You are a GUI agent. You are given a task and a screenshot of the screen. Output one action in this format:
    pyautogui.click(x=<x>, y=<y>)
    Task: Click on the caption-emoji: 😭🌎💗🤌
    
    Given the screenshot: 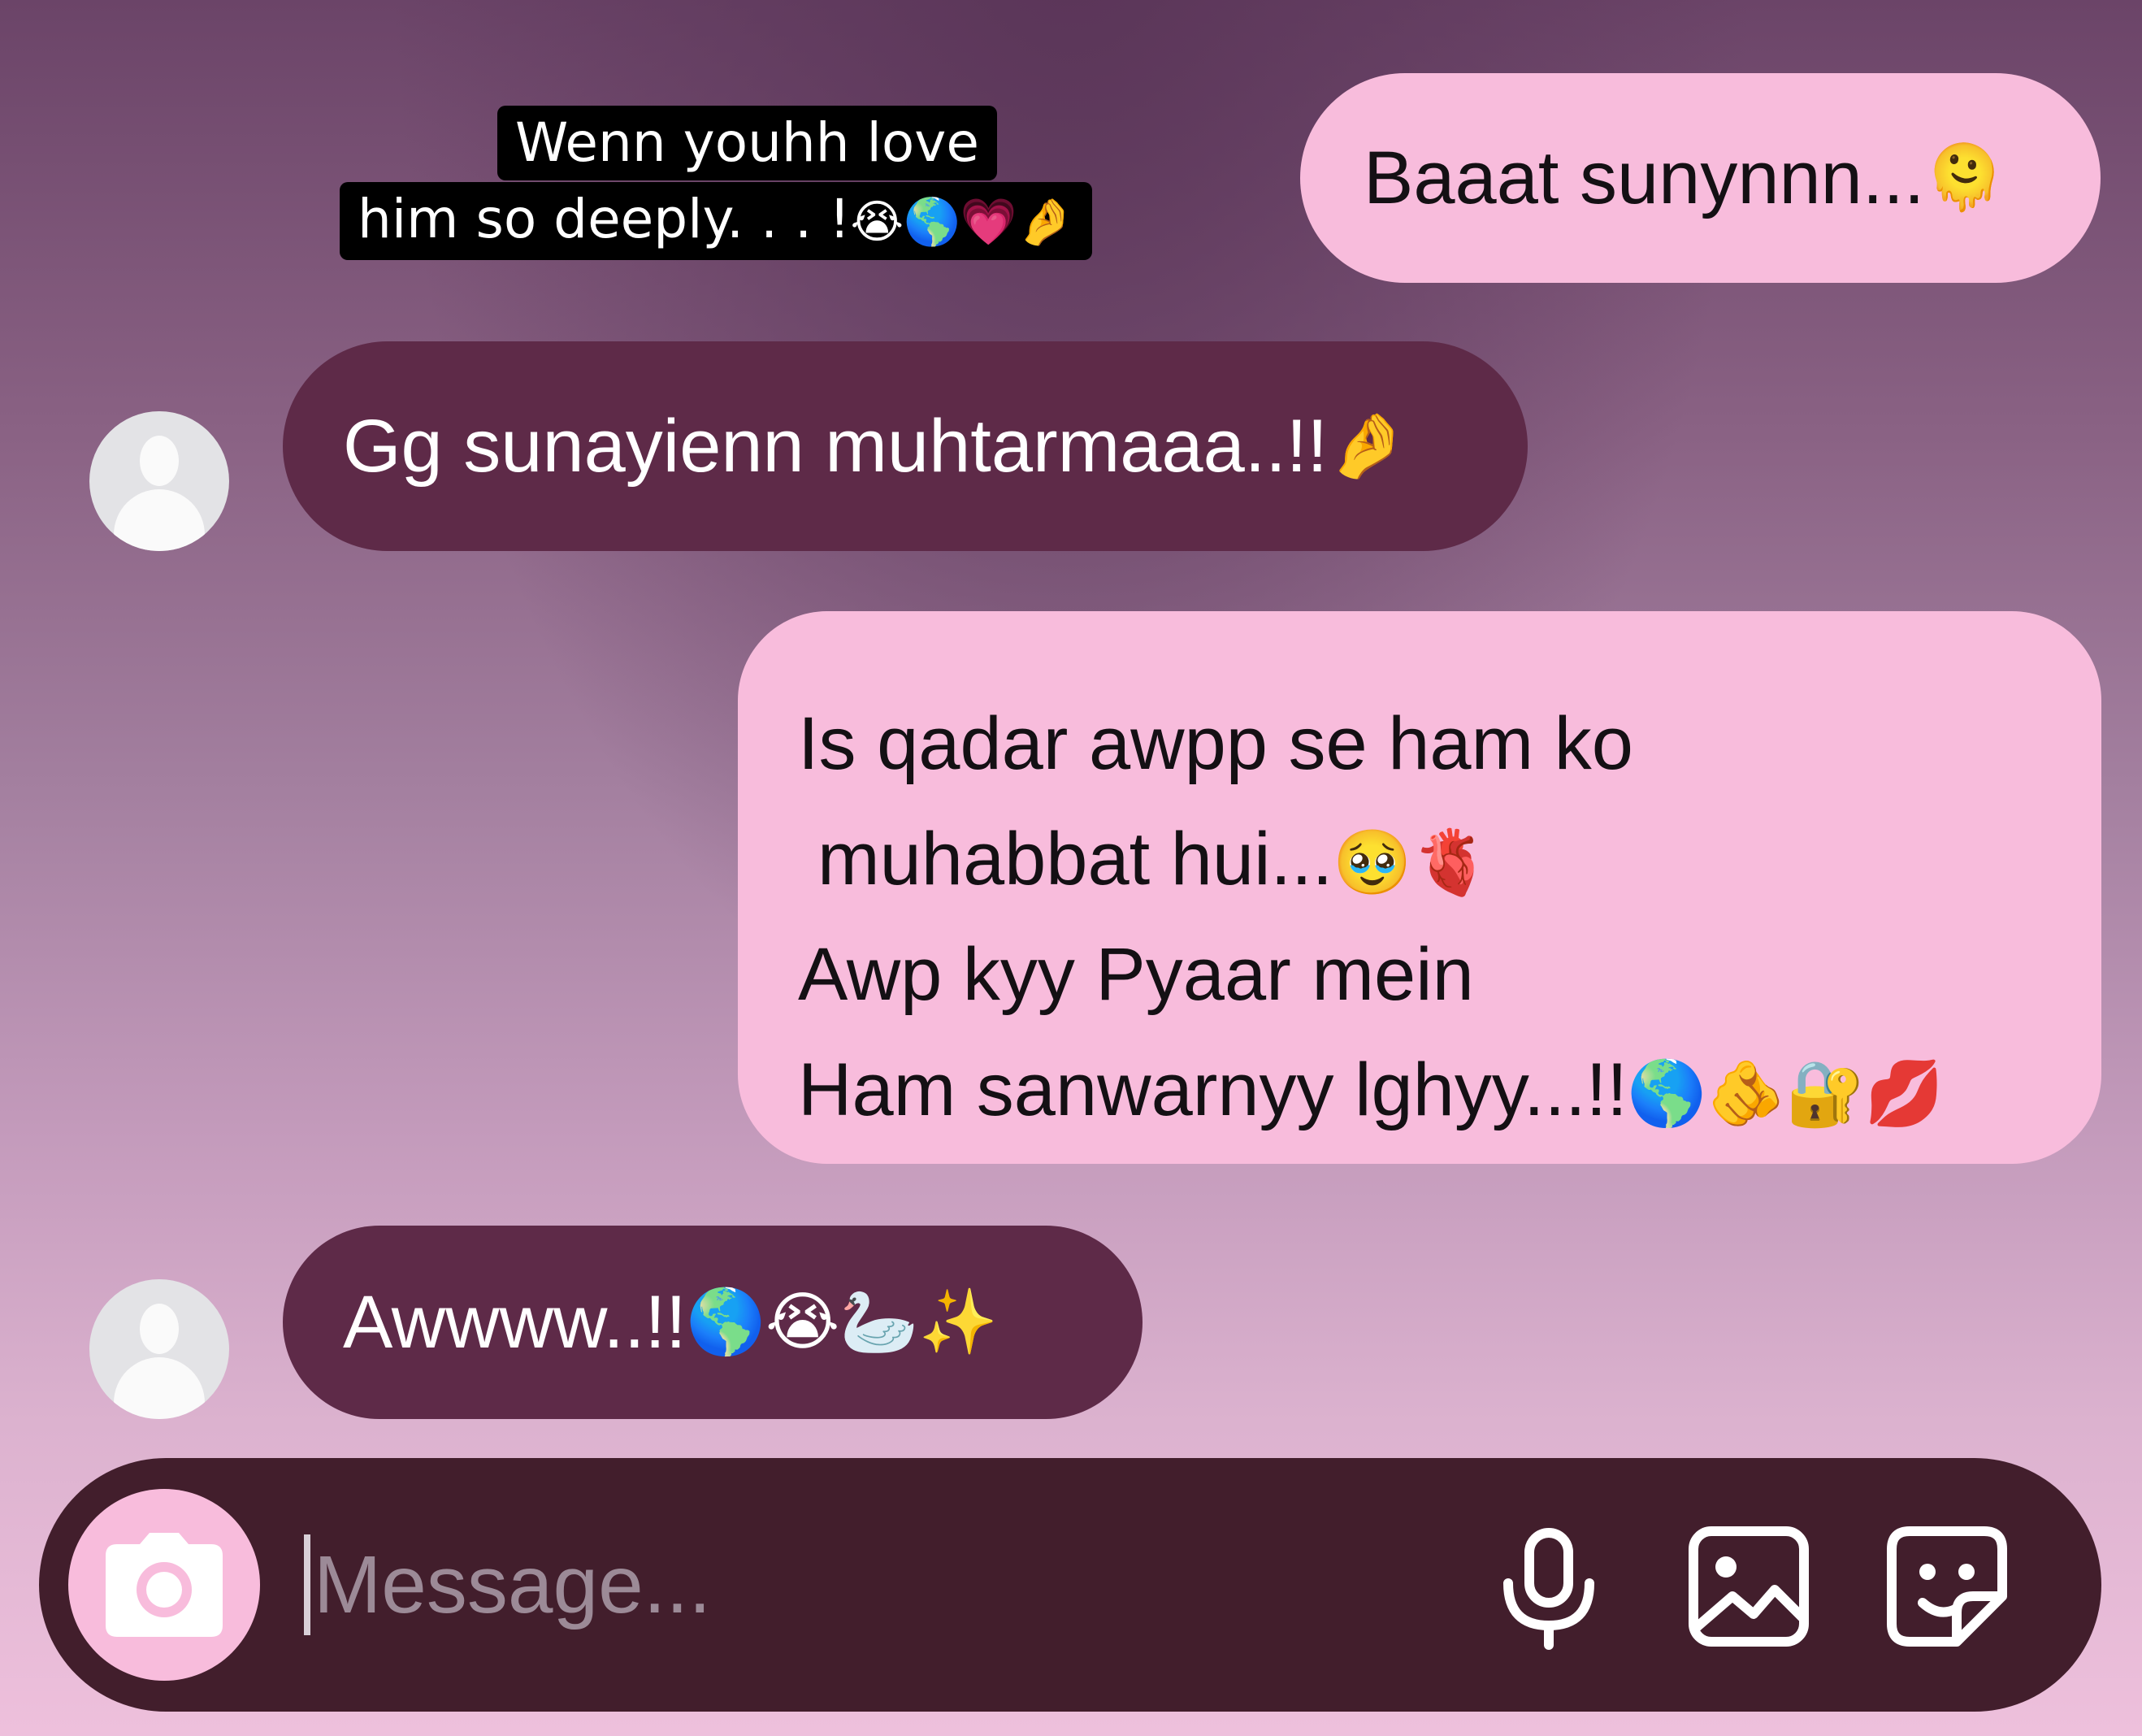 What is the action you would take?
    pyautogui.click(x=962, y=222)
    